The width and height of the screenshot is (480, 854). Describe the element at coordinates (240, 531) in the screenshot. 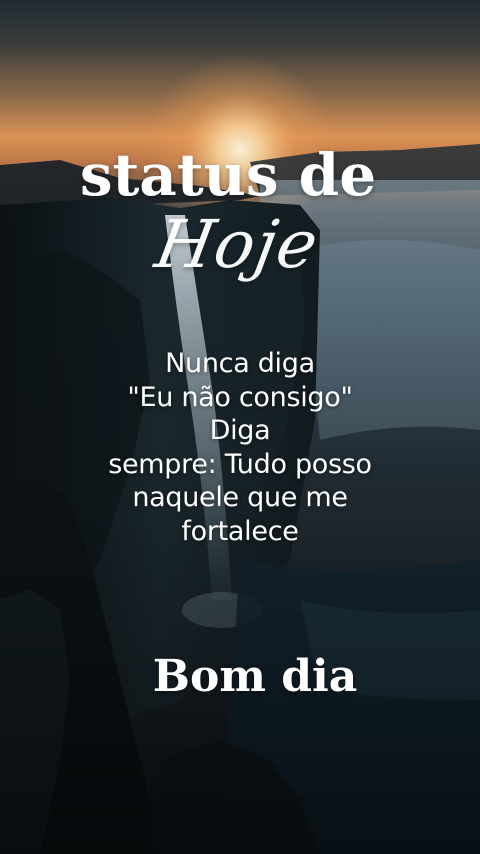

I see `quote-line: fortalece` at that location.